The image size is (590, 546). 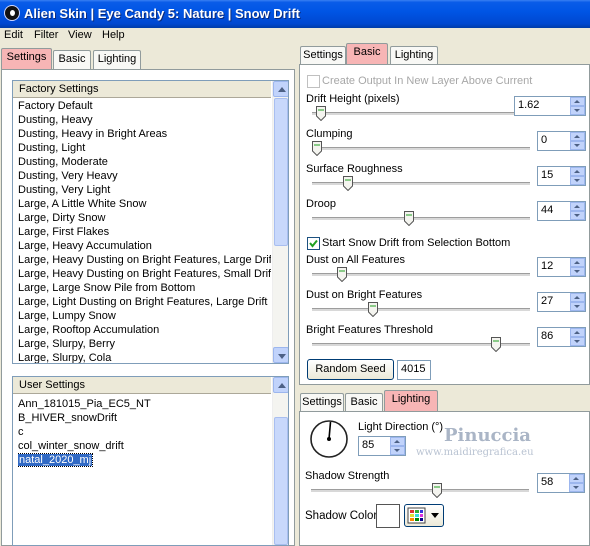 I want to click on tab-left-lighting: Lighting, so click(x=117, y=59).